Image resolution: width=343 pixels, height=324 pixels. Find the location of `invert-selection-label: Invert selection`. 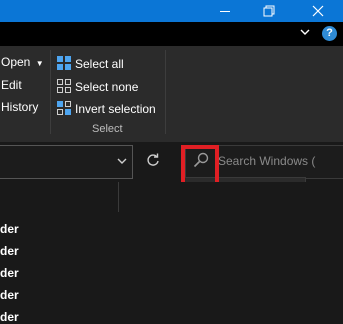

invert-selection-label: Invert selection is located at coordinates (115, 109).